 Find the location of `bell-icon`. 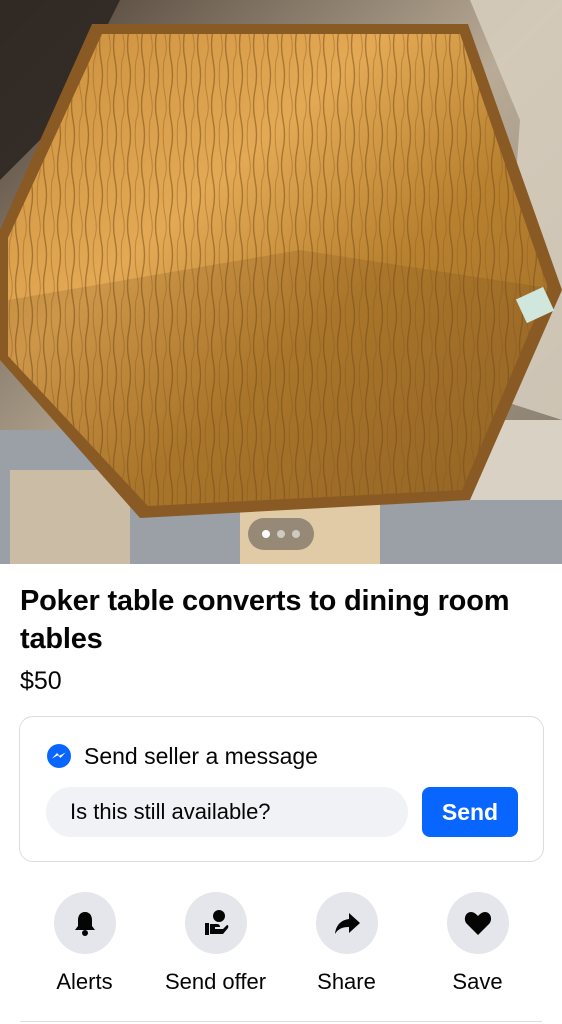

bell-icon is located at coordinates (84, 924).